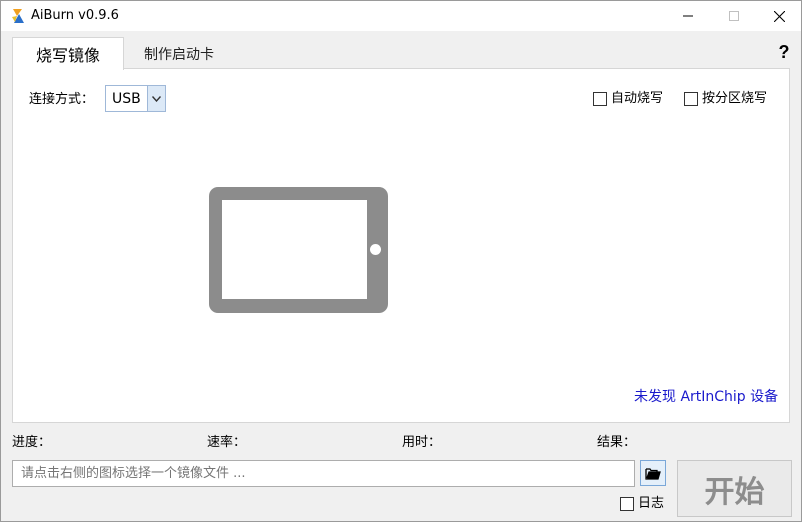  Describe the element at coordinates (62, 99) in the screenshot. I see `connection-label: 连接方式：` at that location.